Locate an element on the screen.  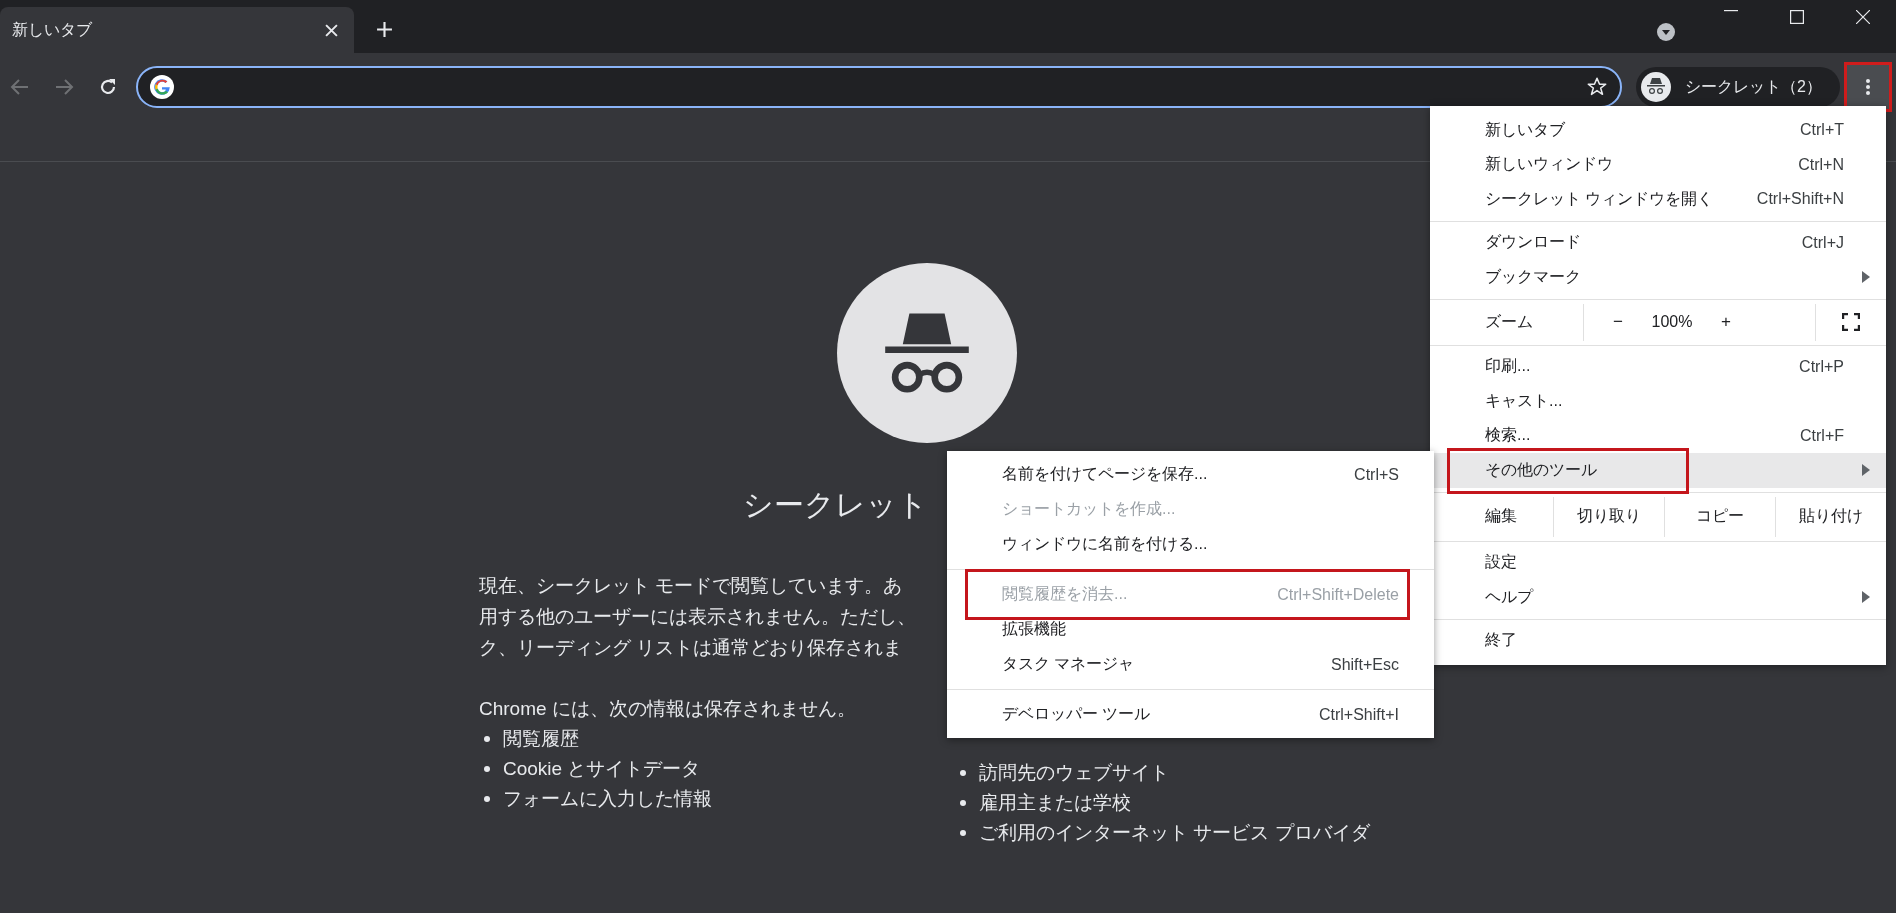
edit-action-button: 貼り付け is located at coordinates (1831, 516).